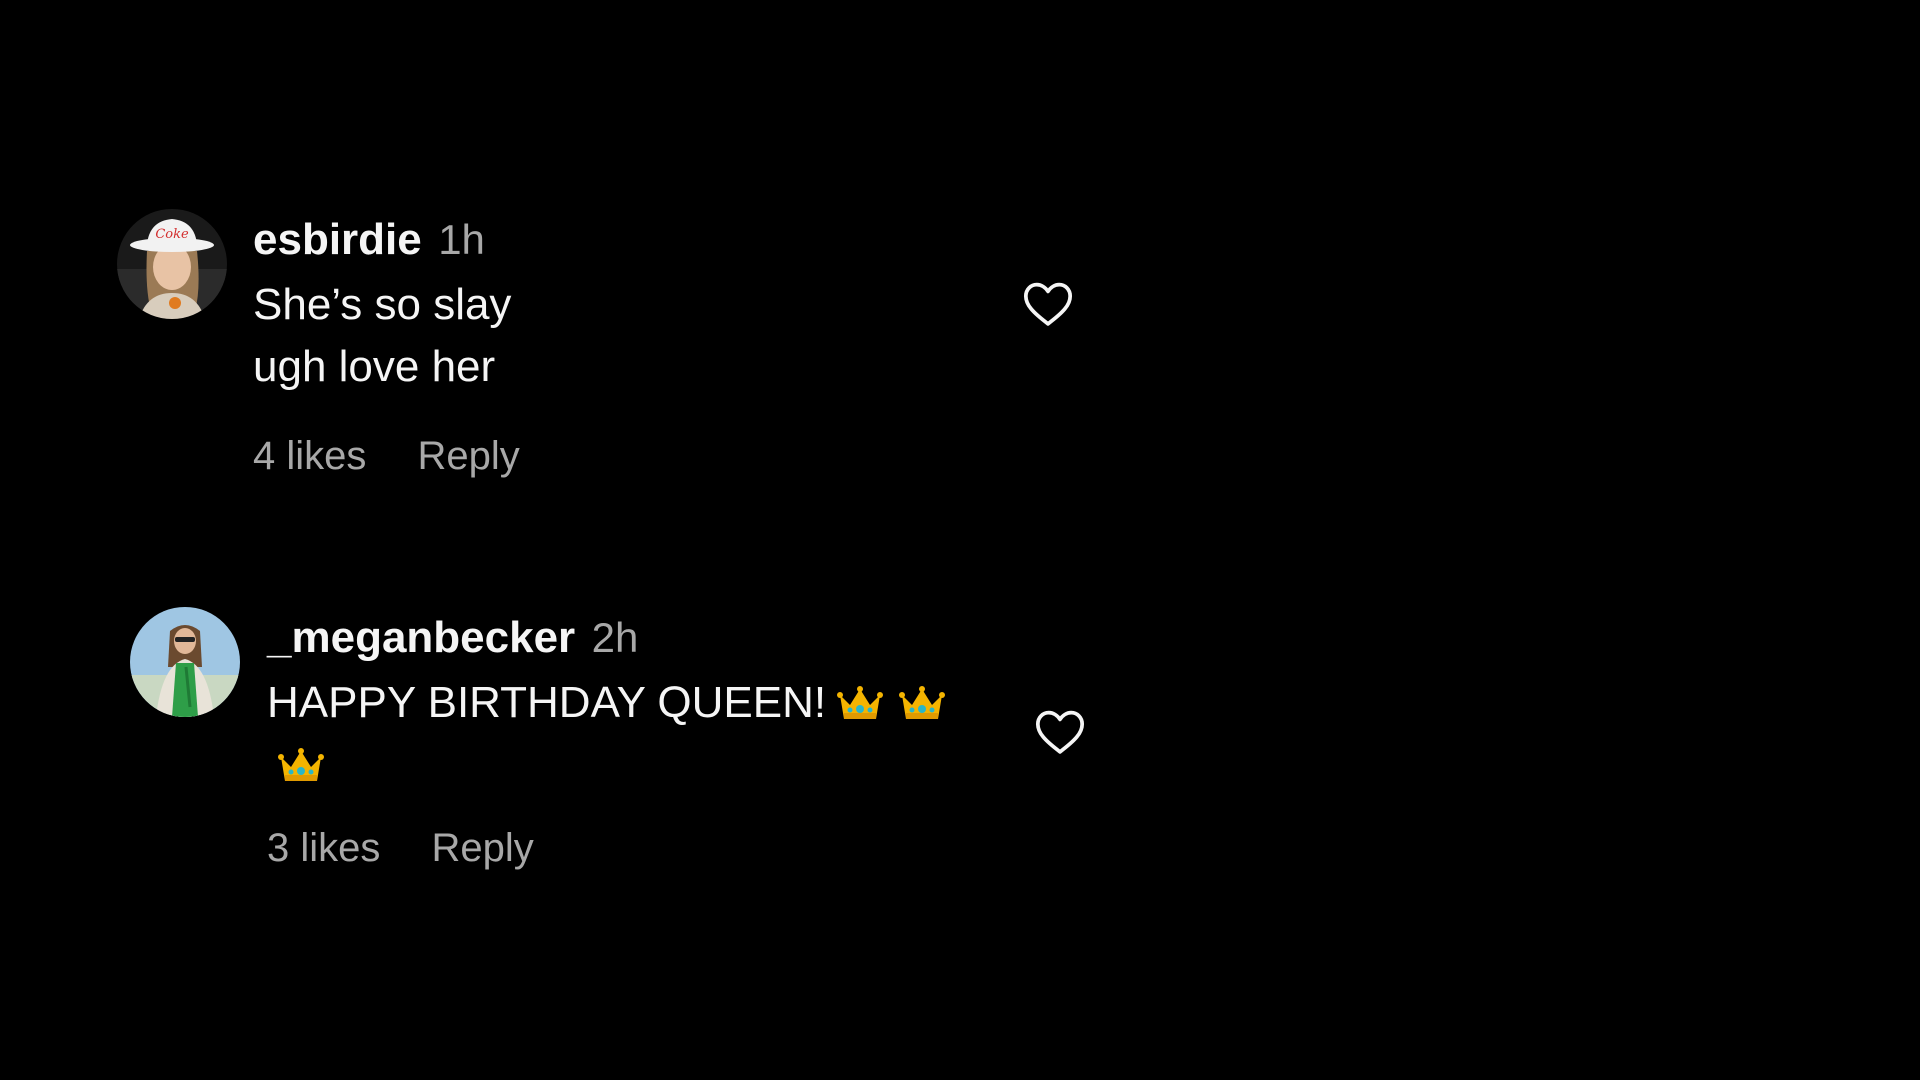 The image size is (1920, 1080). I want to click on avatar, so click(185, 662).